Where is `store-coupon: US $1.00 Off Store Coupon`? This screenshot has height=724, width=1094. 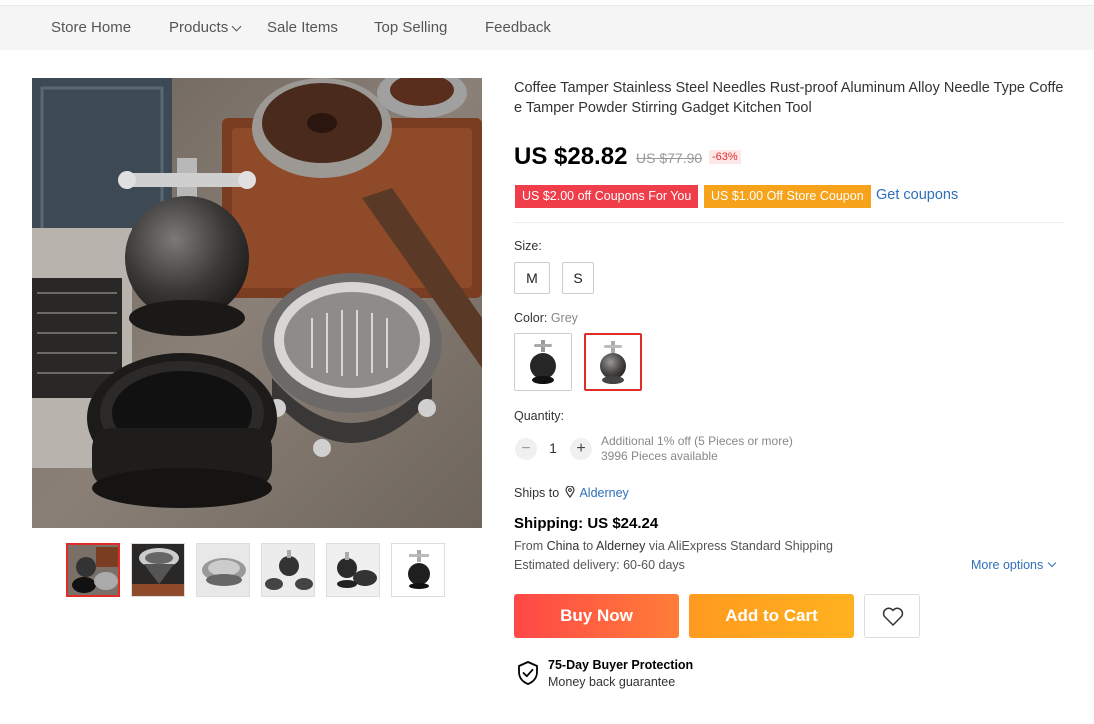 store-coupon: US $1.00 Off Store Coupon is located at coordinates (787, 196).